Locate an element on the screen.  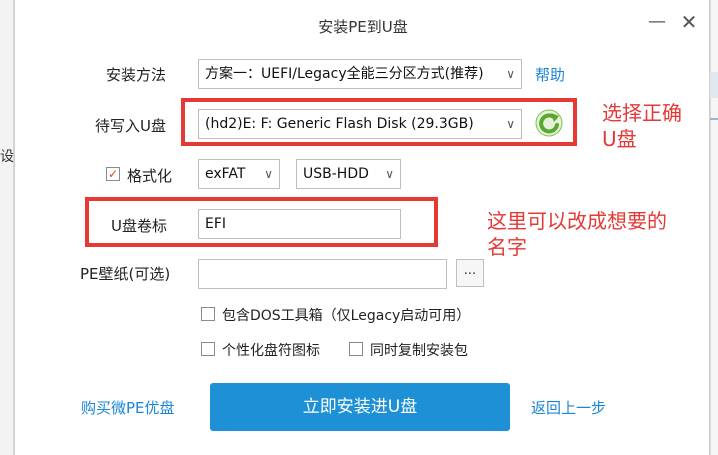
disk-highlight-box is located at coordinates (379, 122).